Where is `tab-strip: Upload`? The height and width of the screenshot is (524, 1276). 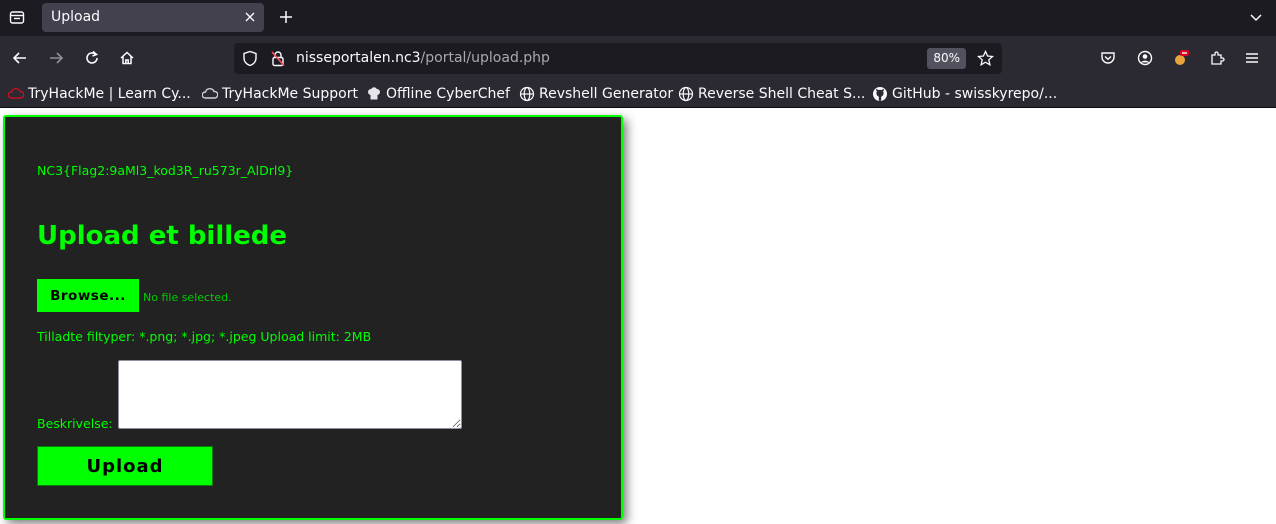
tab-strip: Upload is located at coordinates (638, 18).